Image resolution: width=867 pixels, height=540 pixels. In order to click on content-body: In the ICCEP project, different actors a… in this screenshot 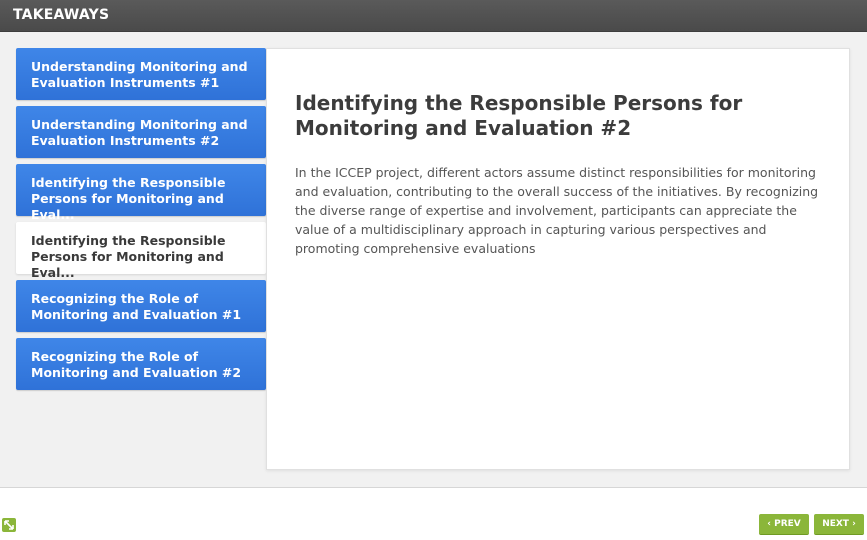, I will do `click(557, 210)`.